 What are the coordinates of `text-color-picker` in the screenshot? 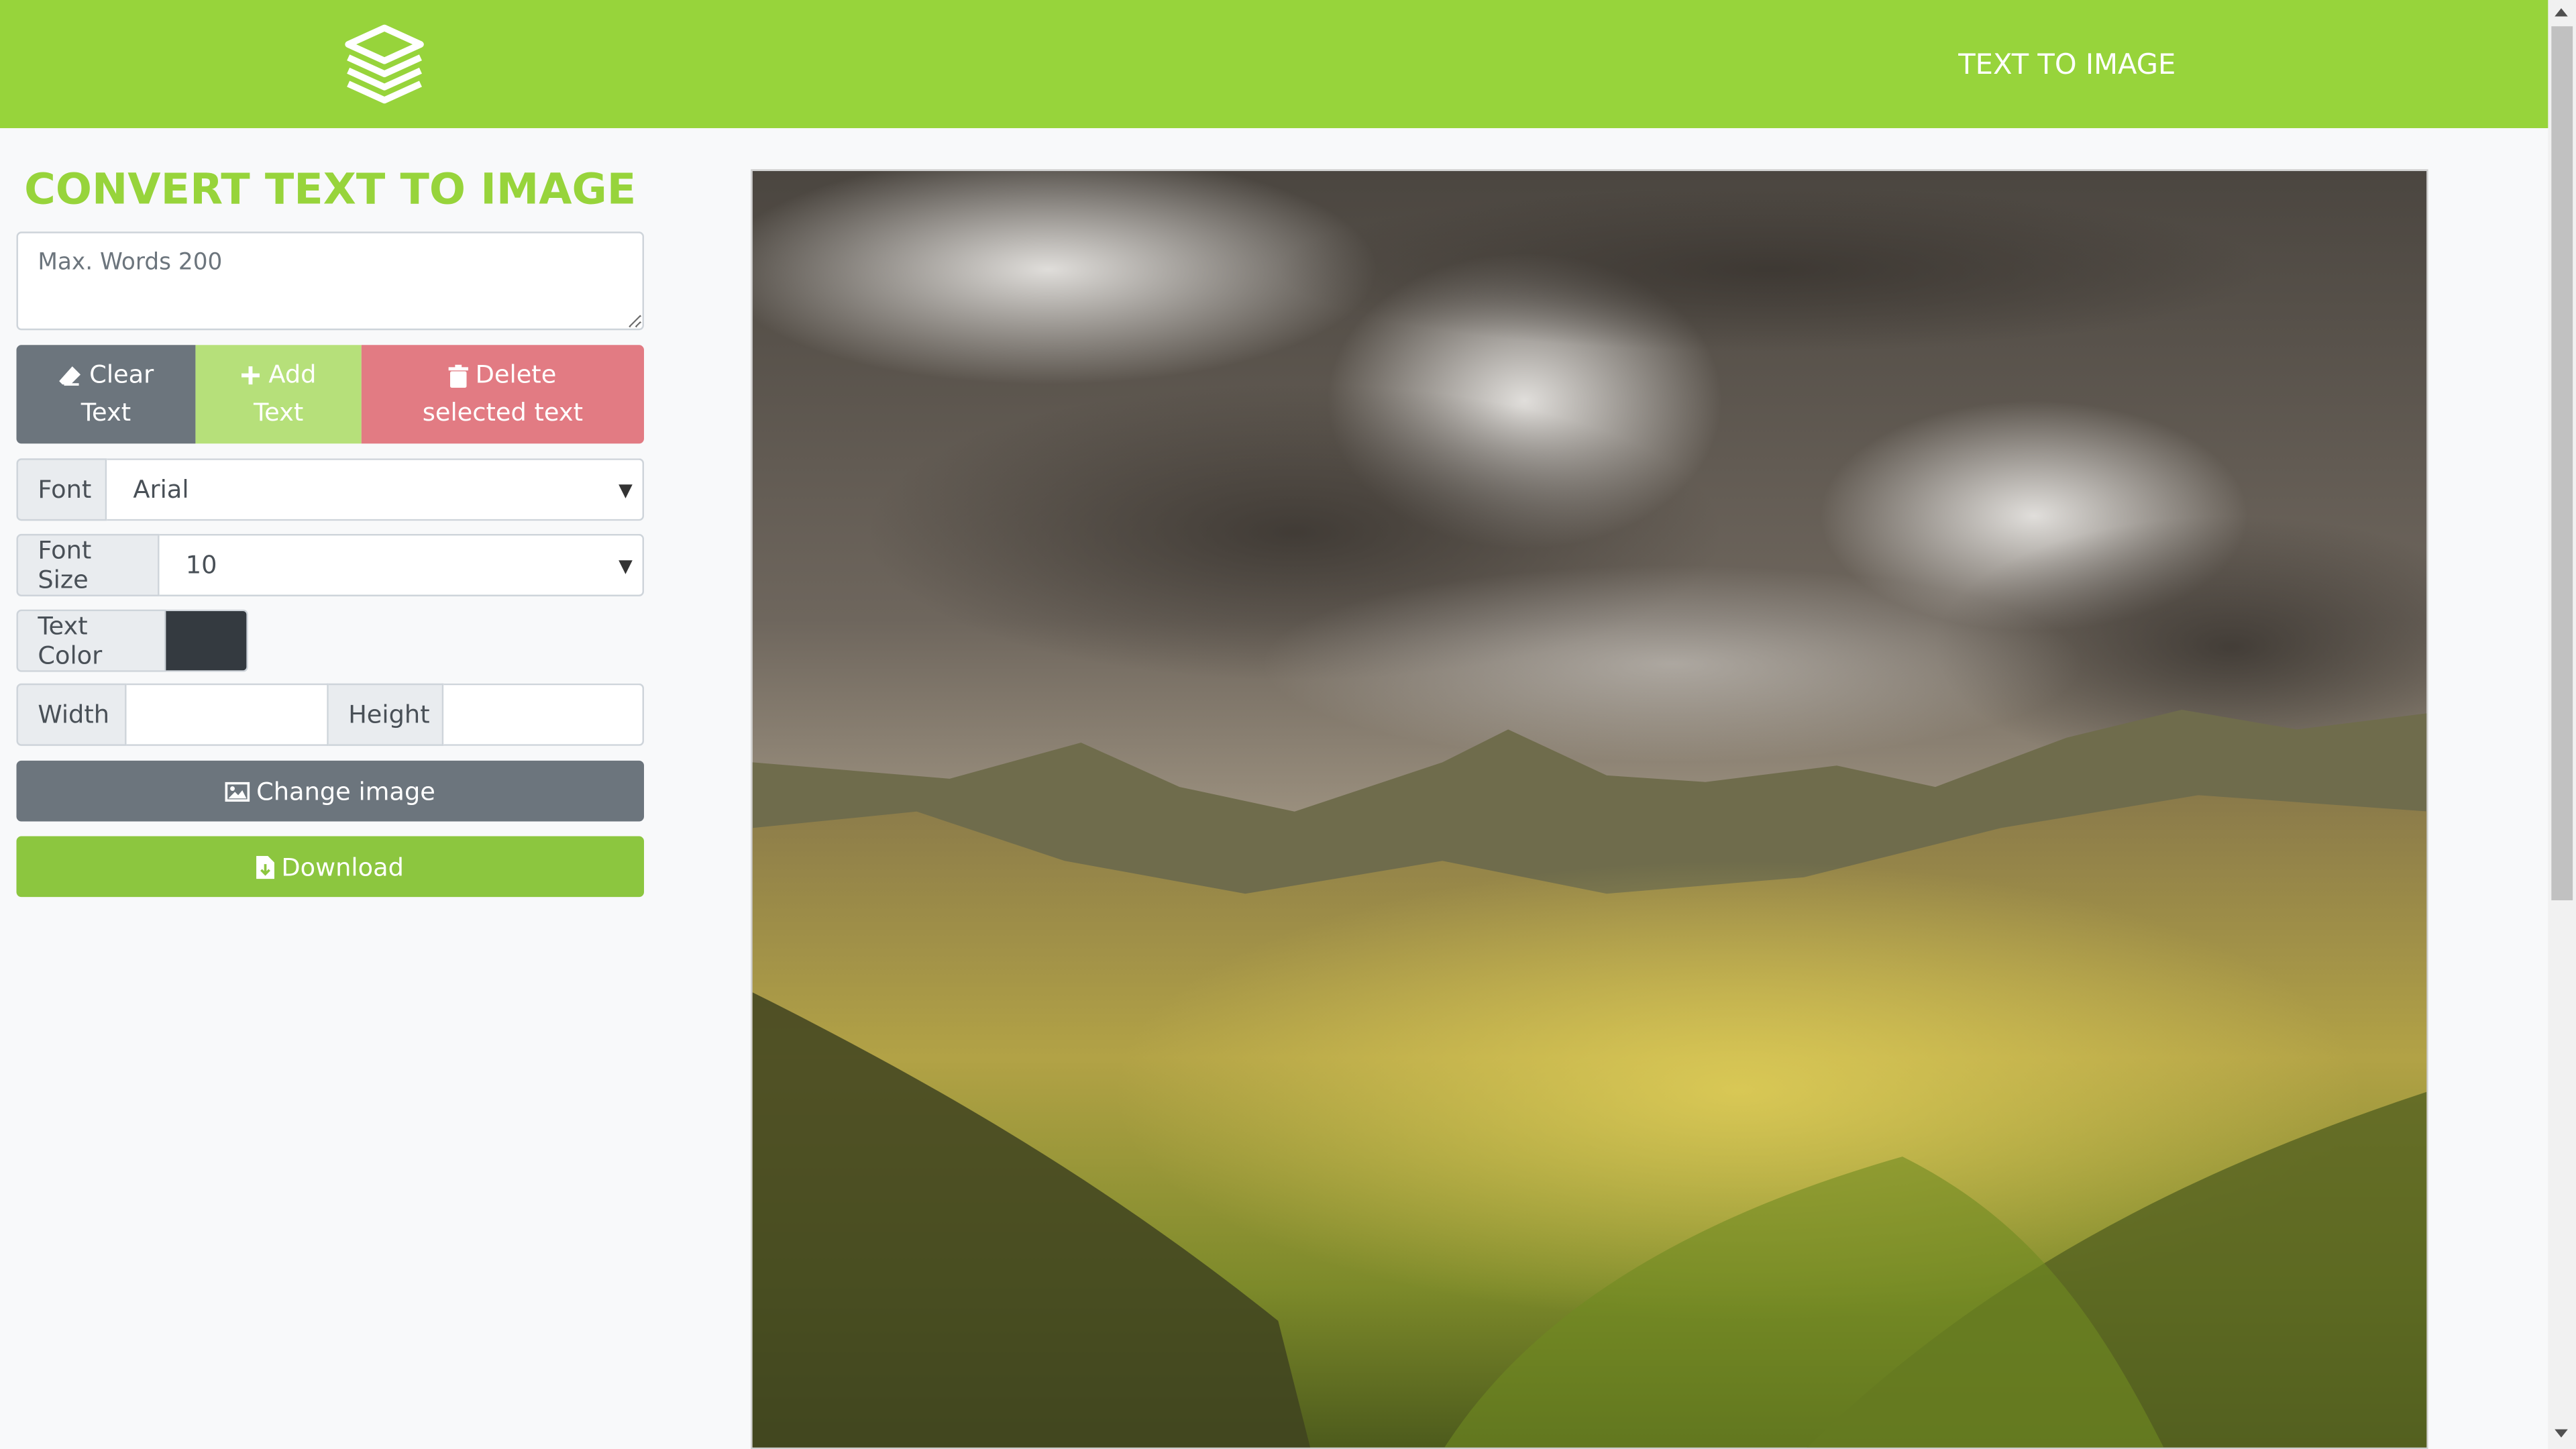 It's located at (207, 640).